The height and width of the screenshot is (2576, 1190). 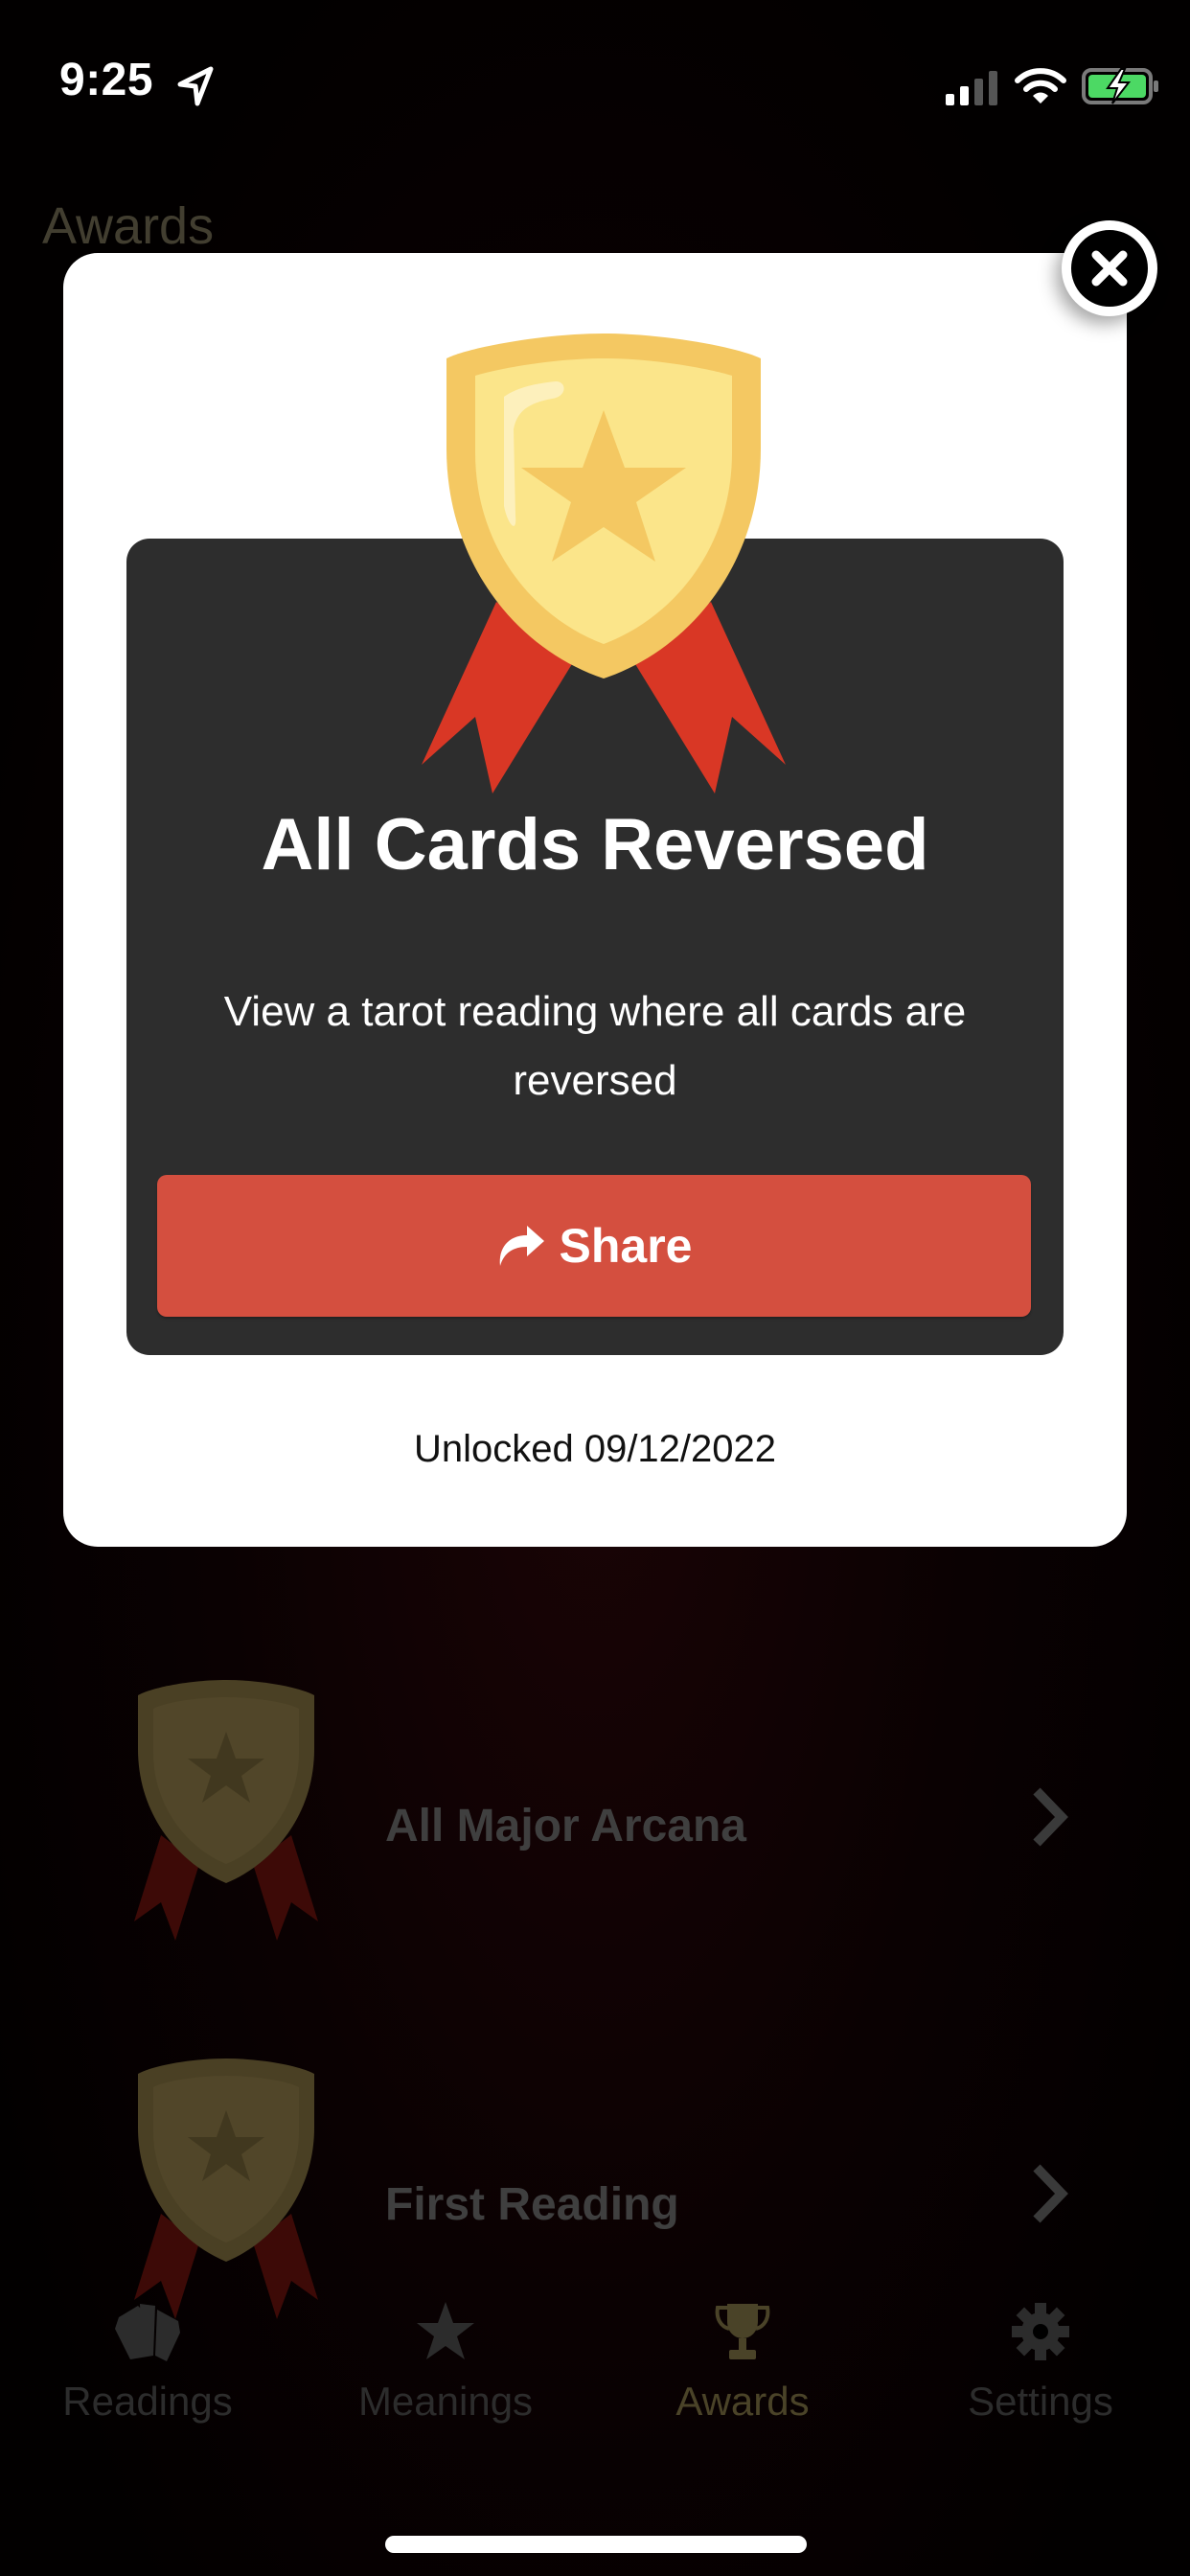 What do you see at coordinates (743, 2372) in the screenshot?
I see `tab-awards: Awards` at bounding box center [743, 2372].